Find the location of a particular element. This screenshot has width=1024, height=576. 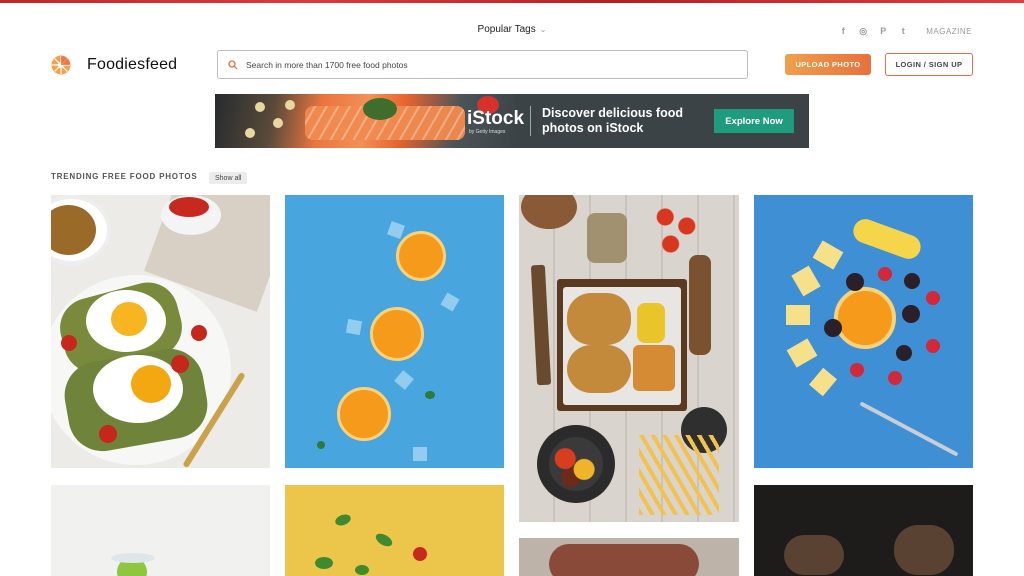

photo-falling-vegetables-yellow is located at coordinates (394, 530).